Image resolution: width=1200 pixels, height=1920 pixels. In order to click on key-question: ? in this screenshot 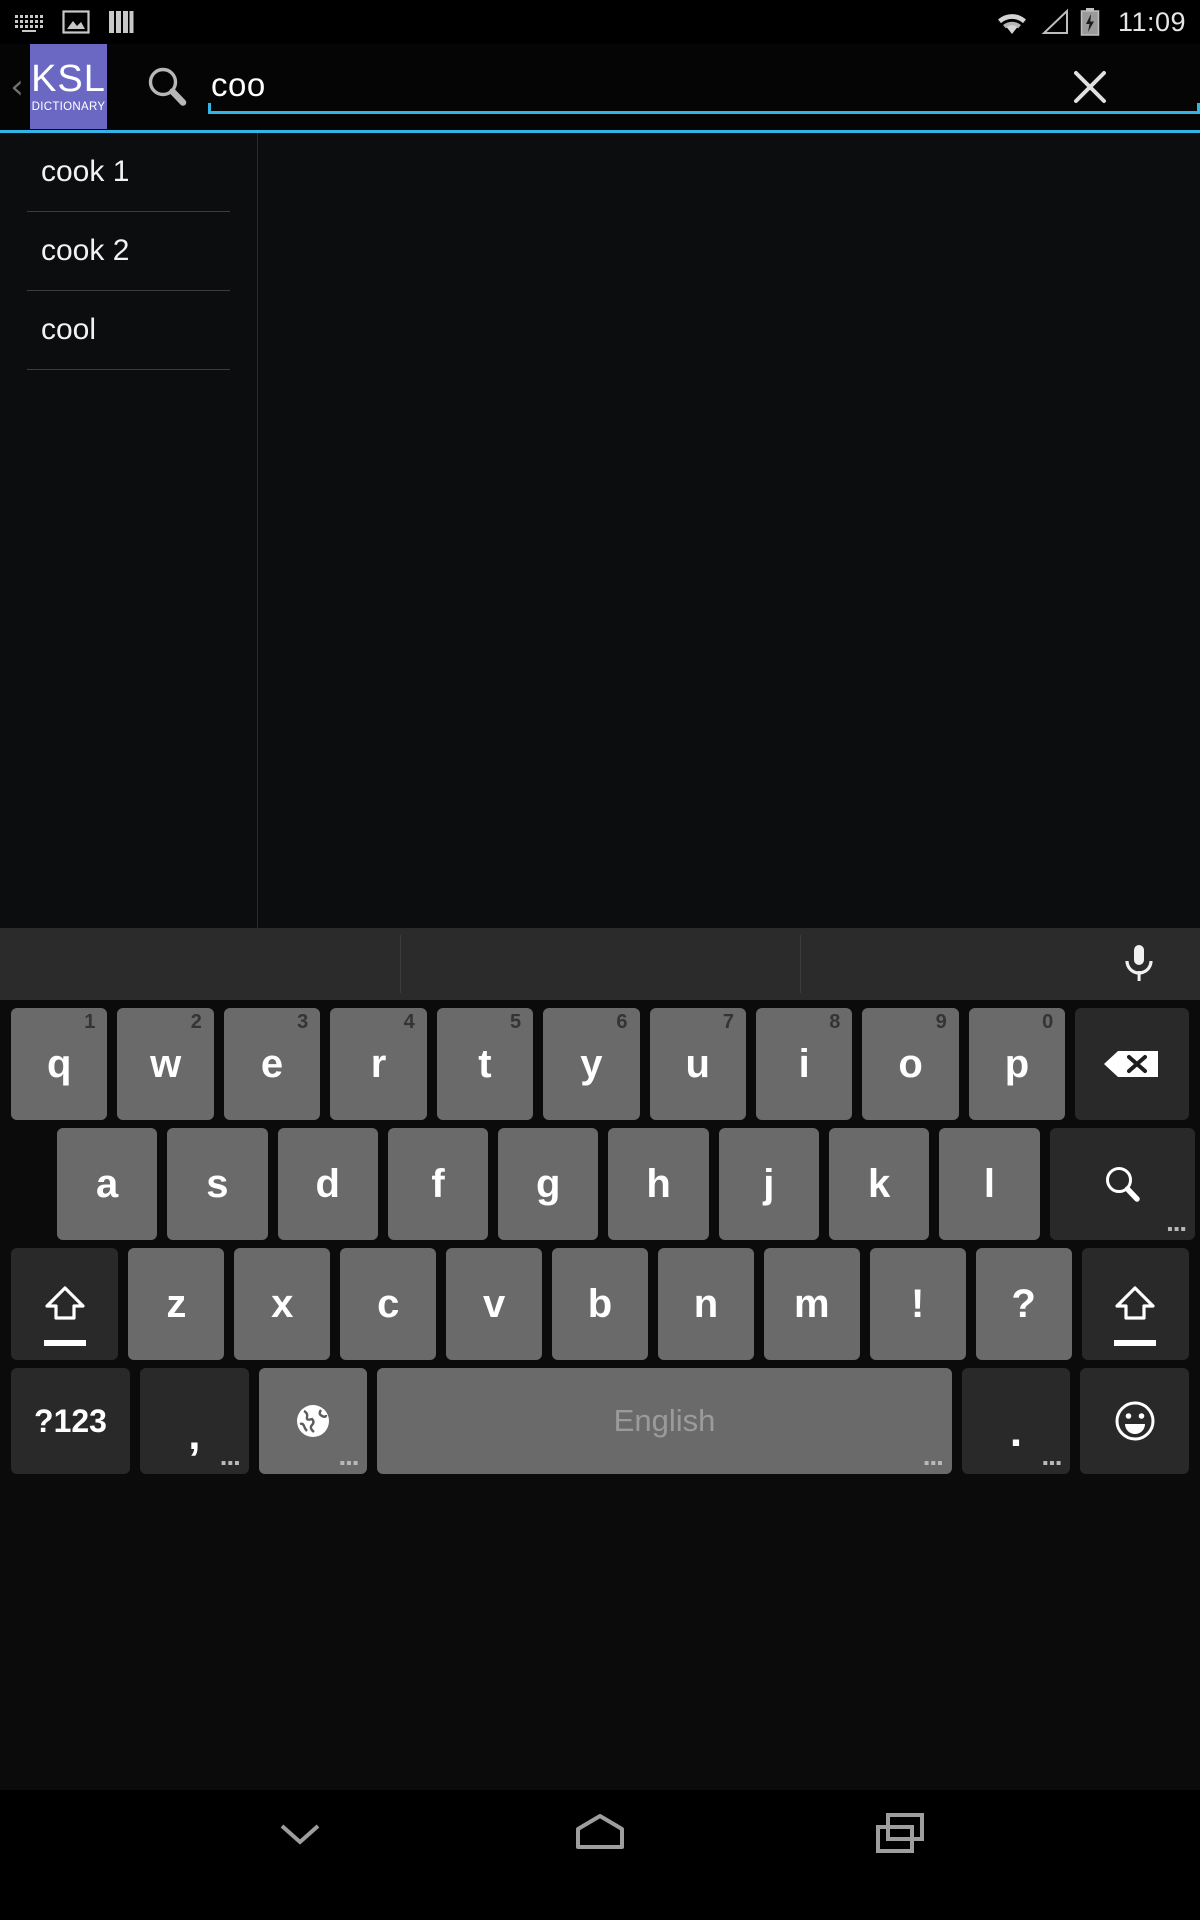, I will do `click(1023, 1304)`.